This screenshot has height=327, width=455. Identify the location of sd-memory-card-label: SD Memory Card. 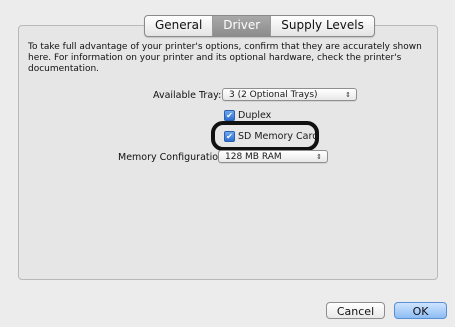
(278, 136).